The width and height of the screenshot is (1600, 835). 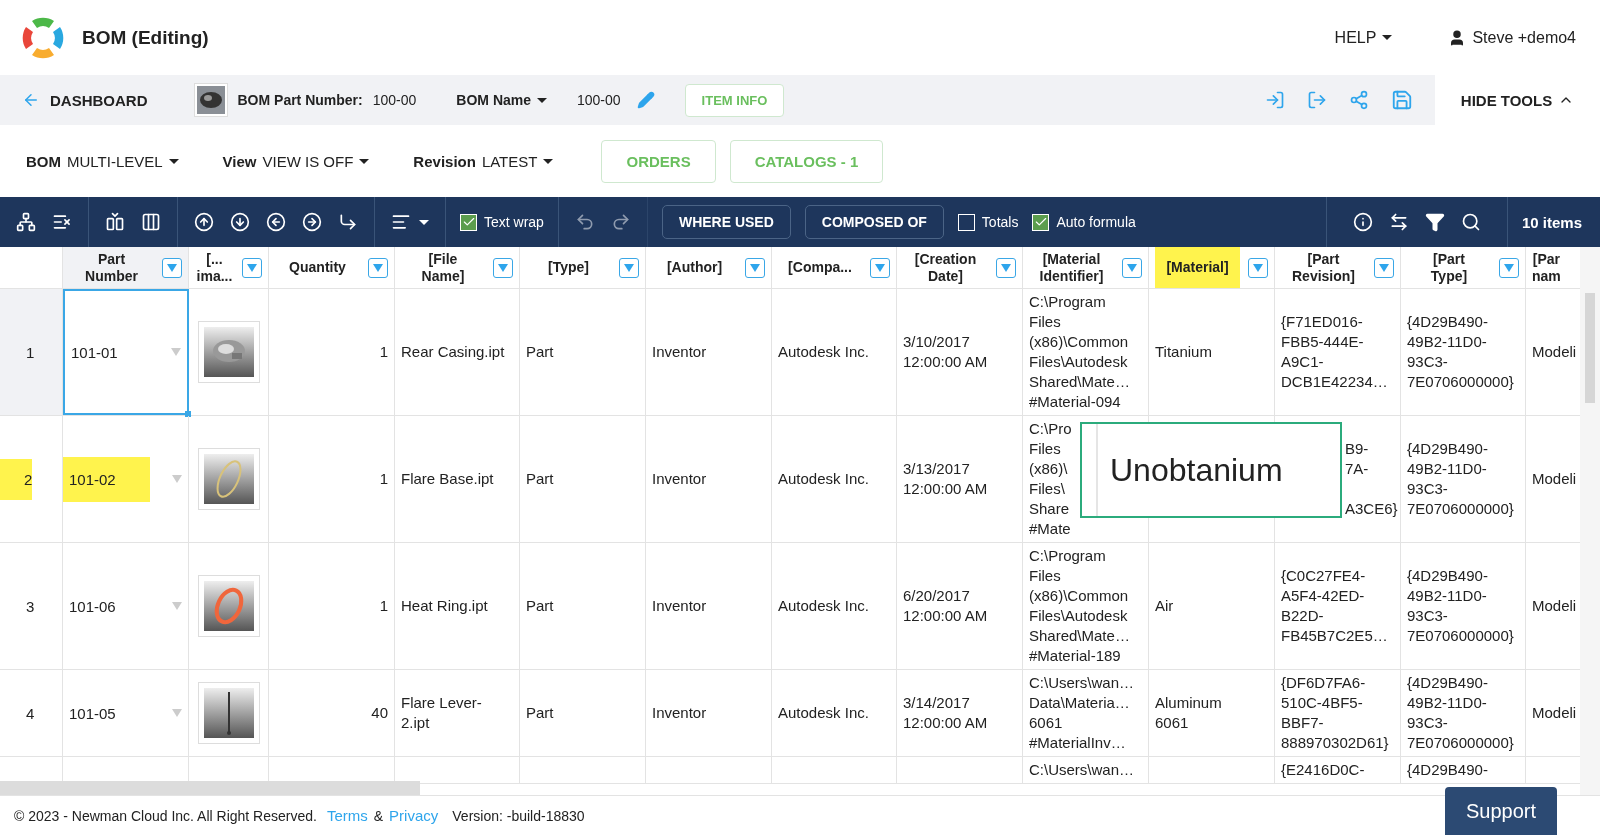 What do you see at coordinates (1363, 37) in the screenshot?
I see `help-menu: HELP` at bounding box center [1363, 37].